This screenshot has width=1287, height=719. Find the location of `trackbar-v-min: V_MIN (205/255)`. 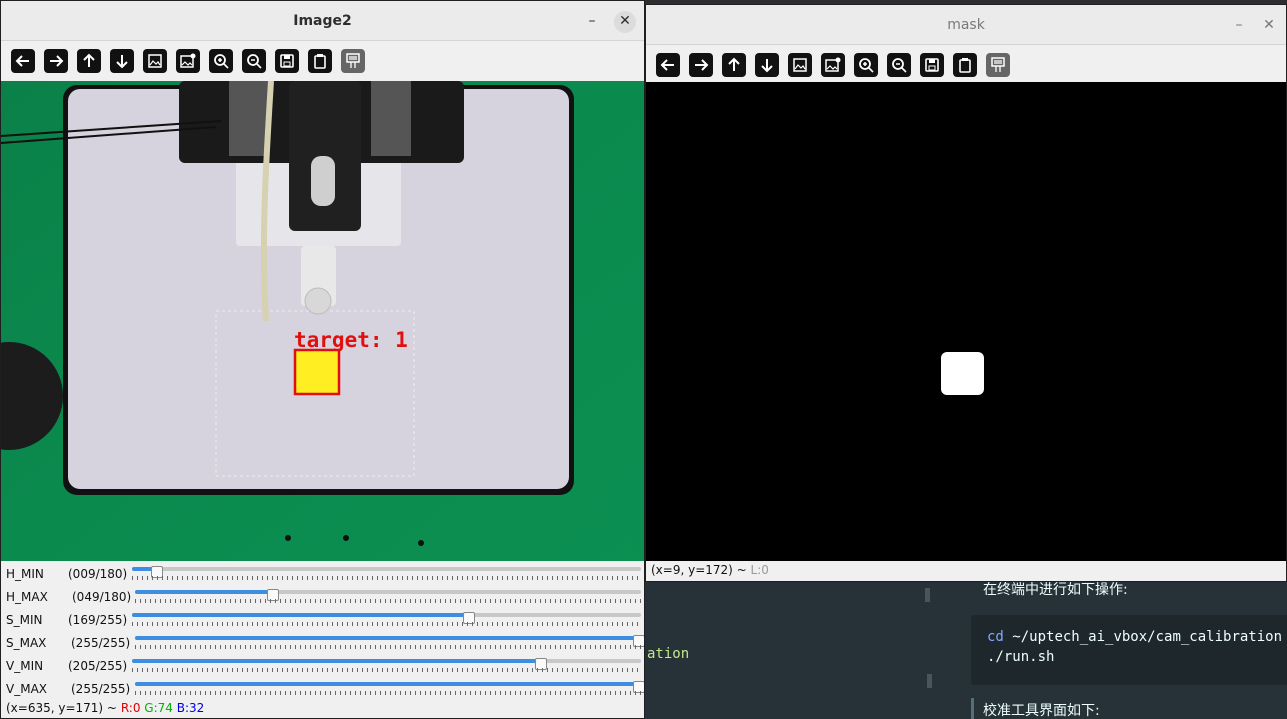

trackbar-v-min: V_MIN (205/255) is located at coordinates (322, 666).